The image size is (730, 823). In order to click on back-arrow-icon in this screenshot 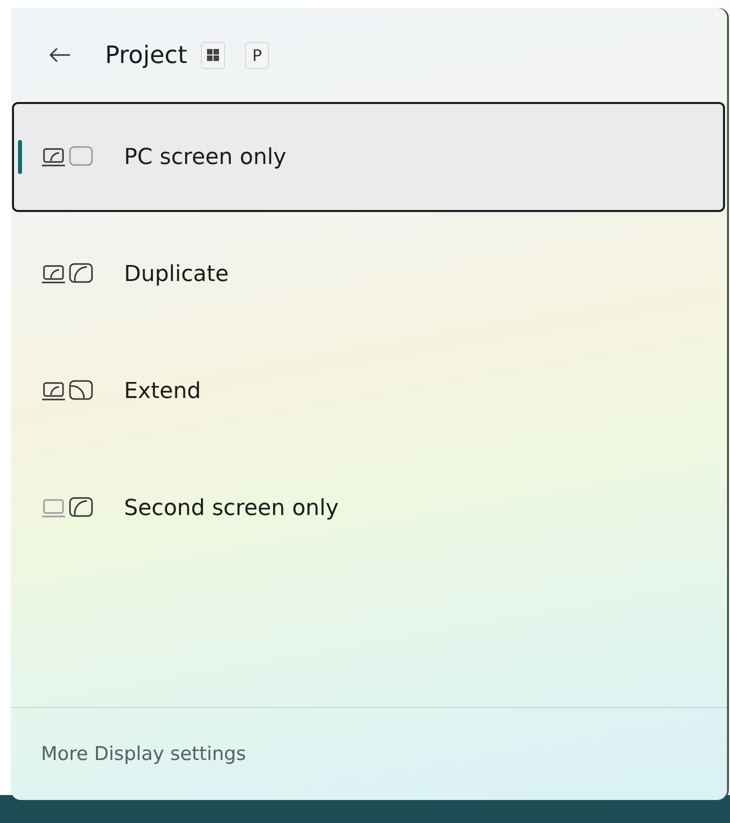, I will do `click(60, 55)`.